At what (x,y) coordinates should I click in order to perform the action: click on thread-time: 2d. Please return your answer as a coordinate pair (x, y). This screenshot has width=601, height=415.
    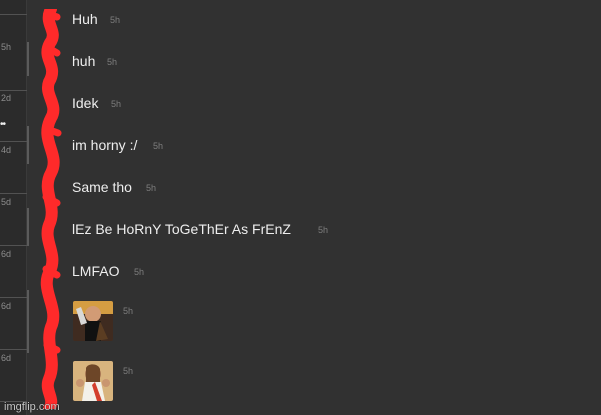
    Looking at the image, I should click on (6, 98).